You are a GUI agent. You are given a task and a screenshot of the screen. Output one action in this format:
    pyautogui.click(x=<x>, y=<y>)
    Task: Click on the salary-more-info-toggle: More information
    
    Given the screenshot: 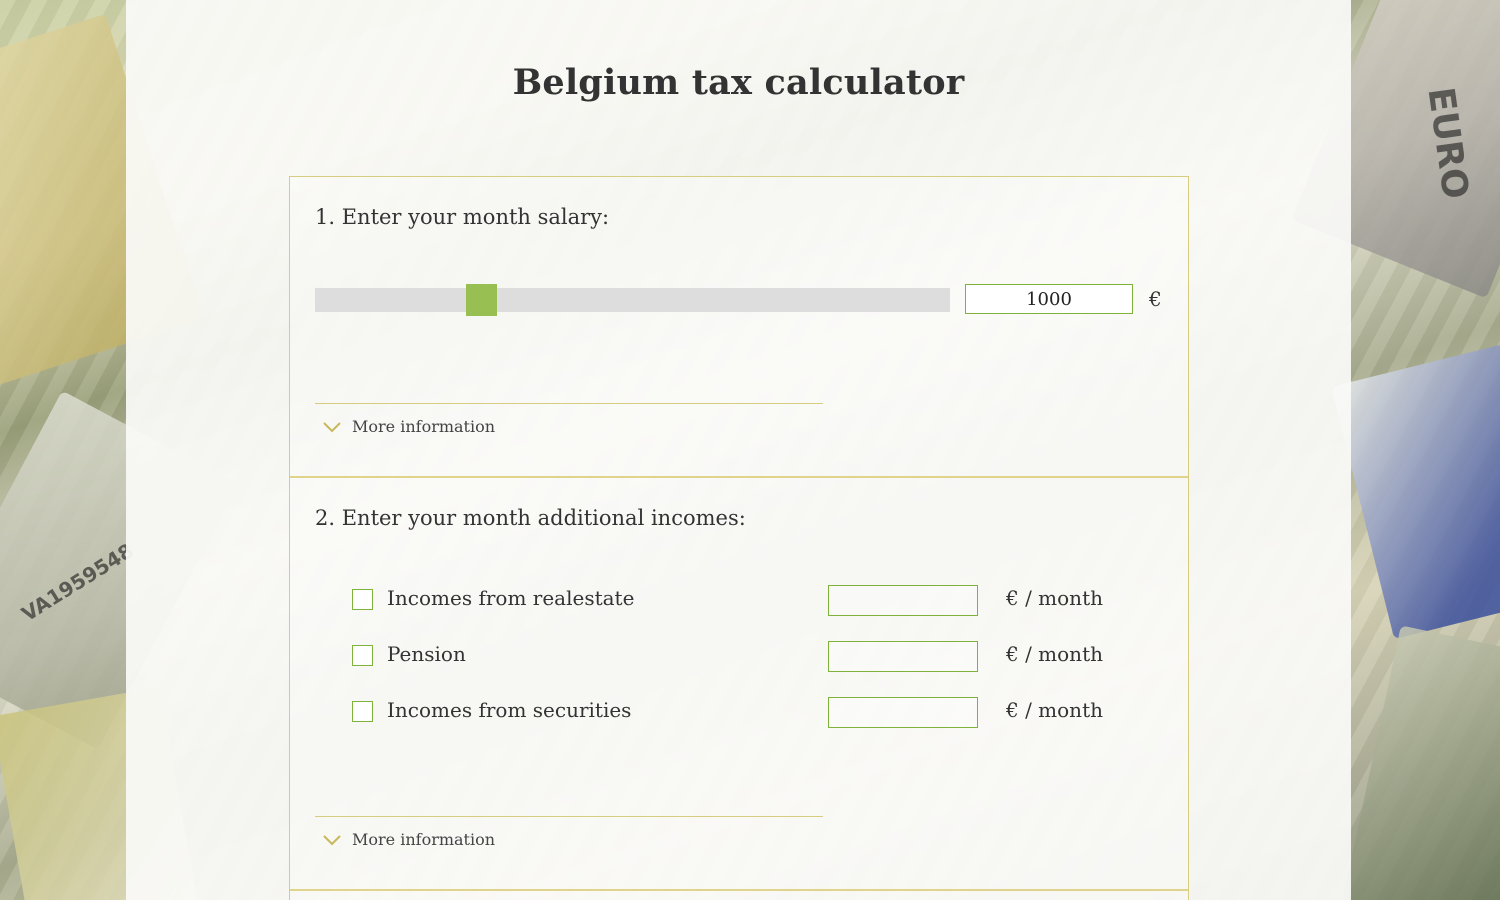 What is the action you would take?
    pyautogui.click(x=408, y=426)
    